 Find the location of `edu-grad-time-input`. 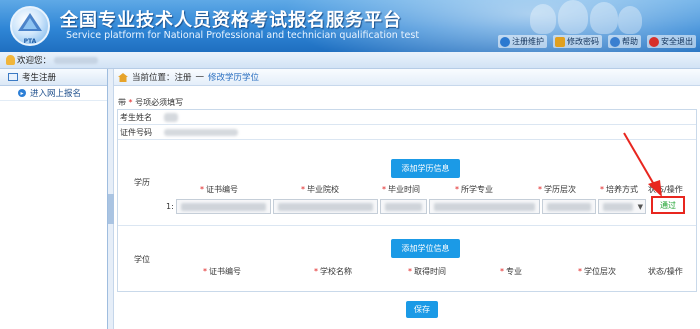

edu-grad-time-input is located at coordinates (403, 206).